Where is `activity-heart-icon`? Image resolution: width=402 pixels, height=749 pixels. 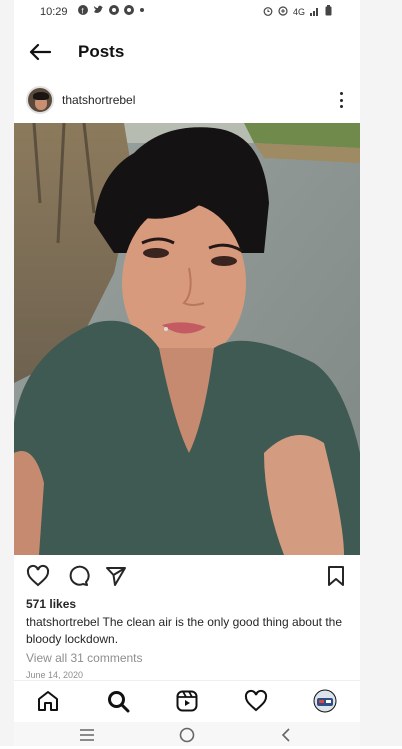
activity-heart-icon is located at coordinates (256, 700).